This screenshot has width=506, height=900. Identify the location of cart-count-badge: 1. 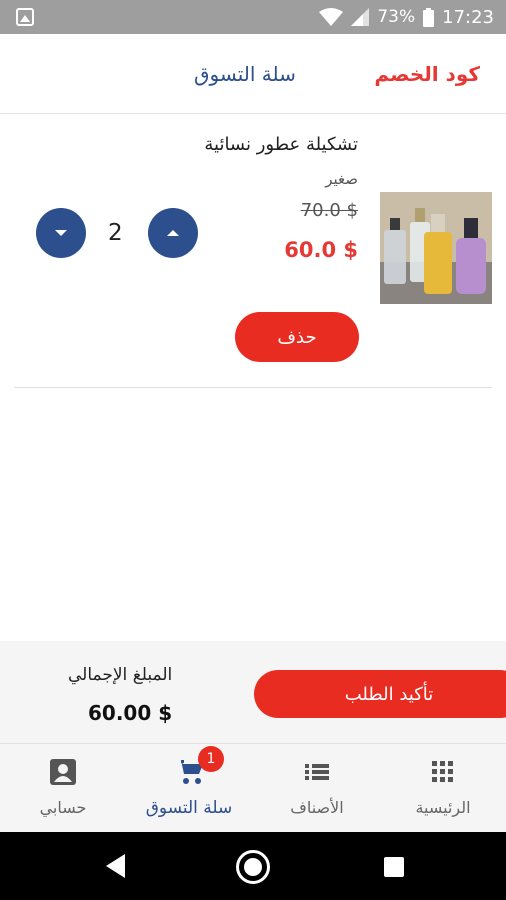
(211, 759).